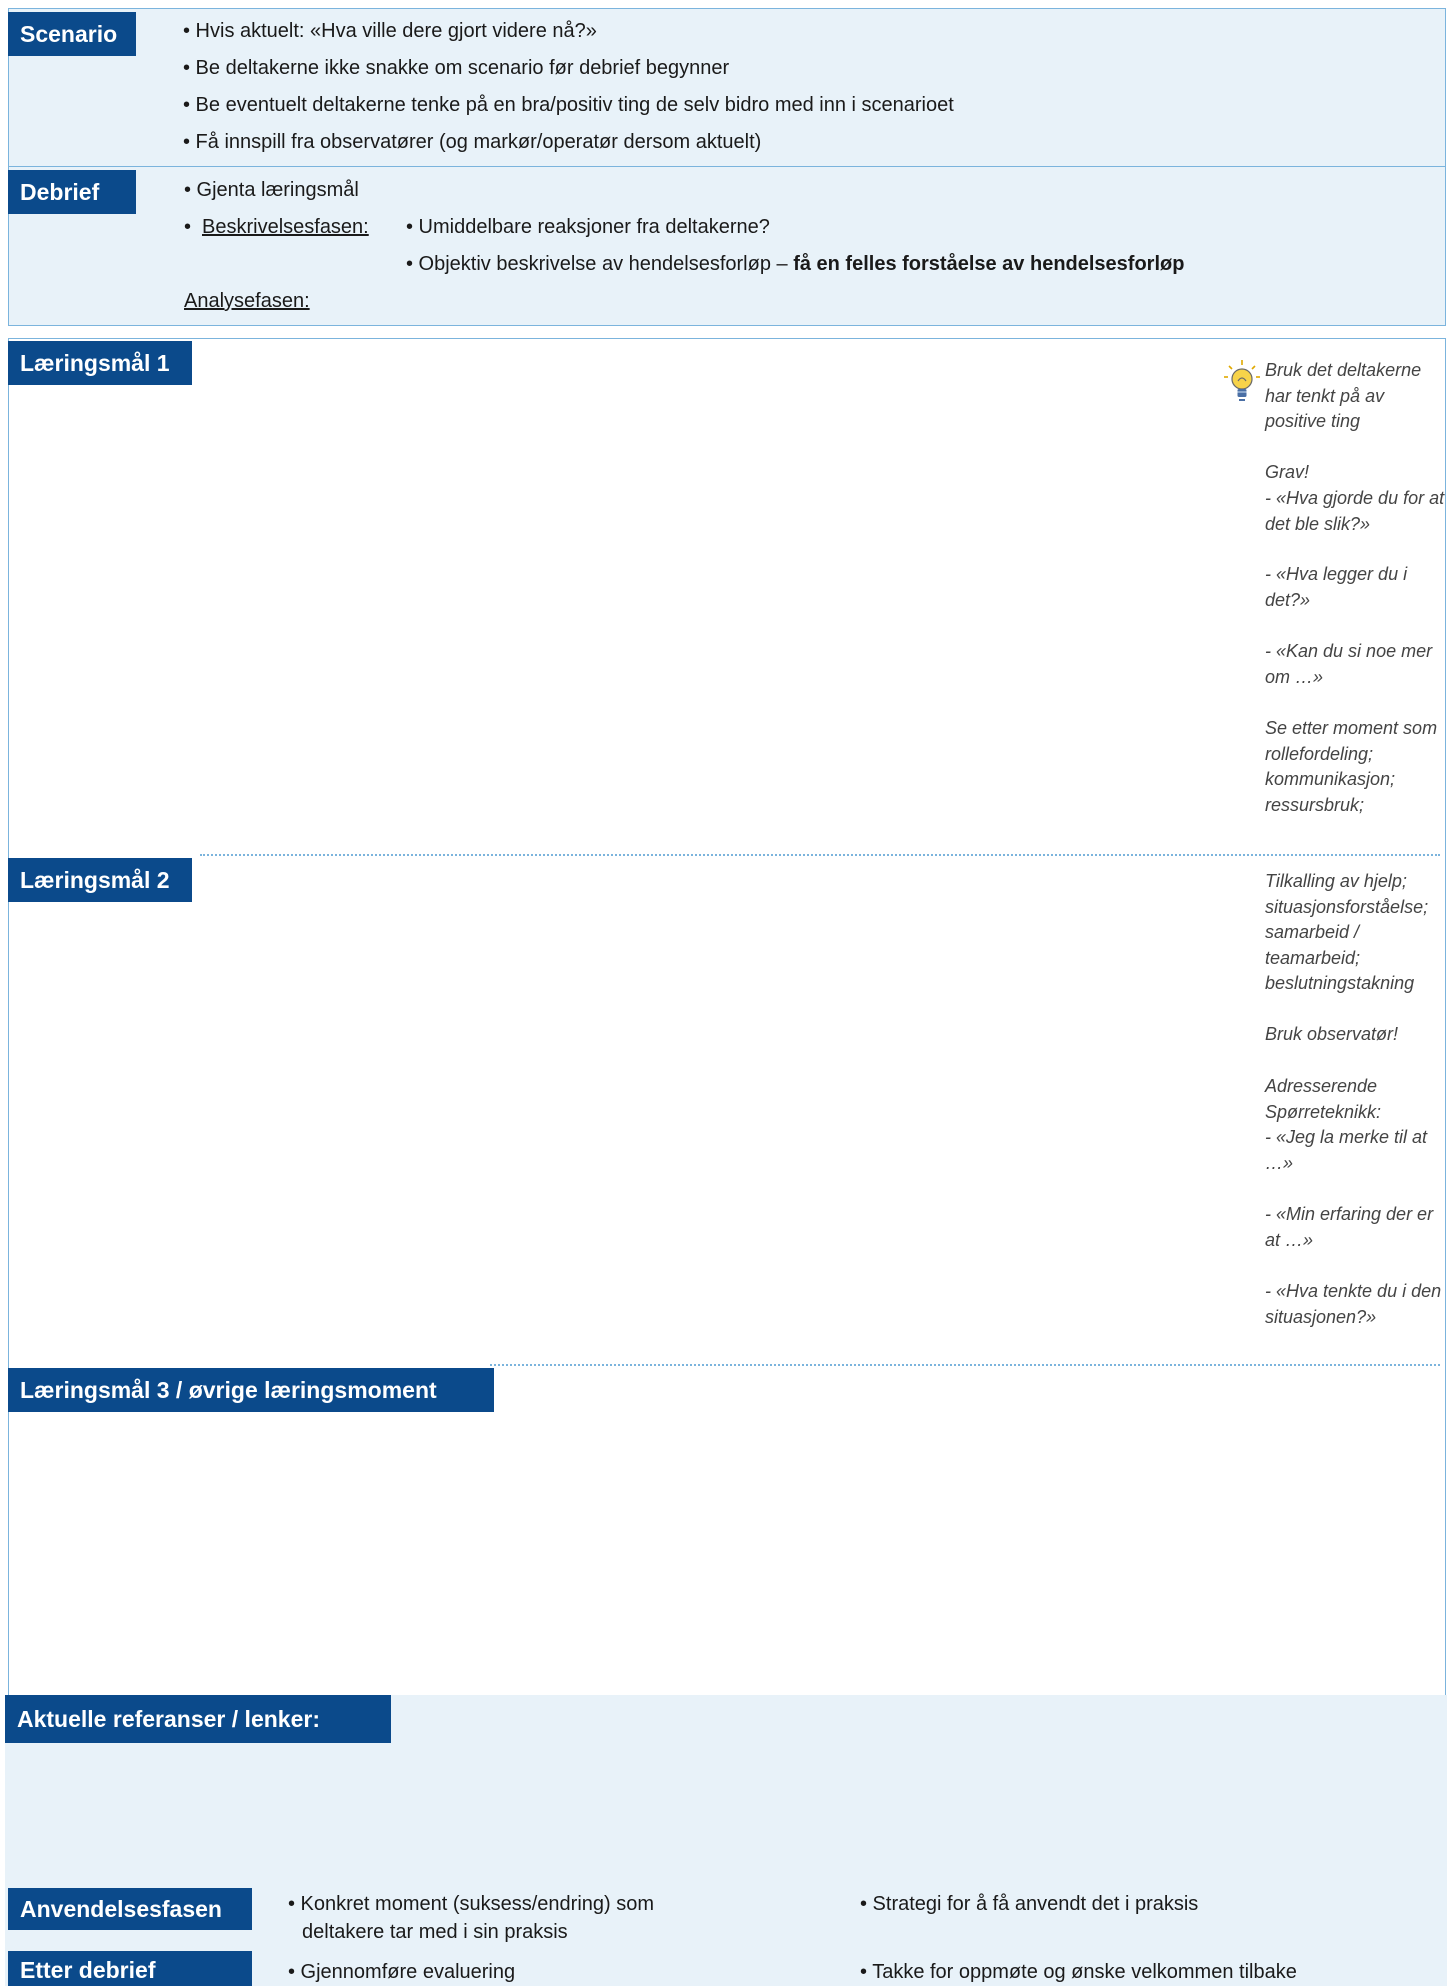 This screenshot has height=1986, width=1451. What do you see at coordinates (1336, 587) in the screenshot?
I see `grav-question: - «Hva legger du i det?»` at bounding box center [1336, 587].